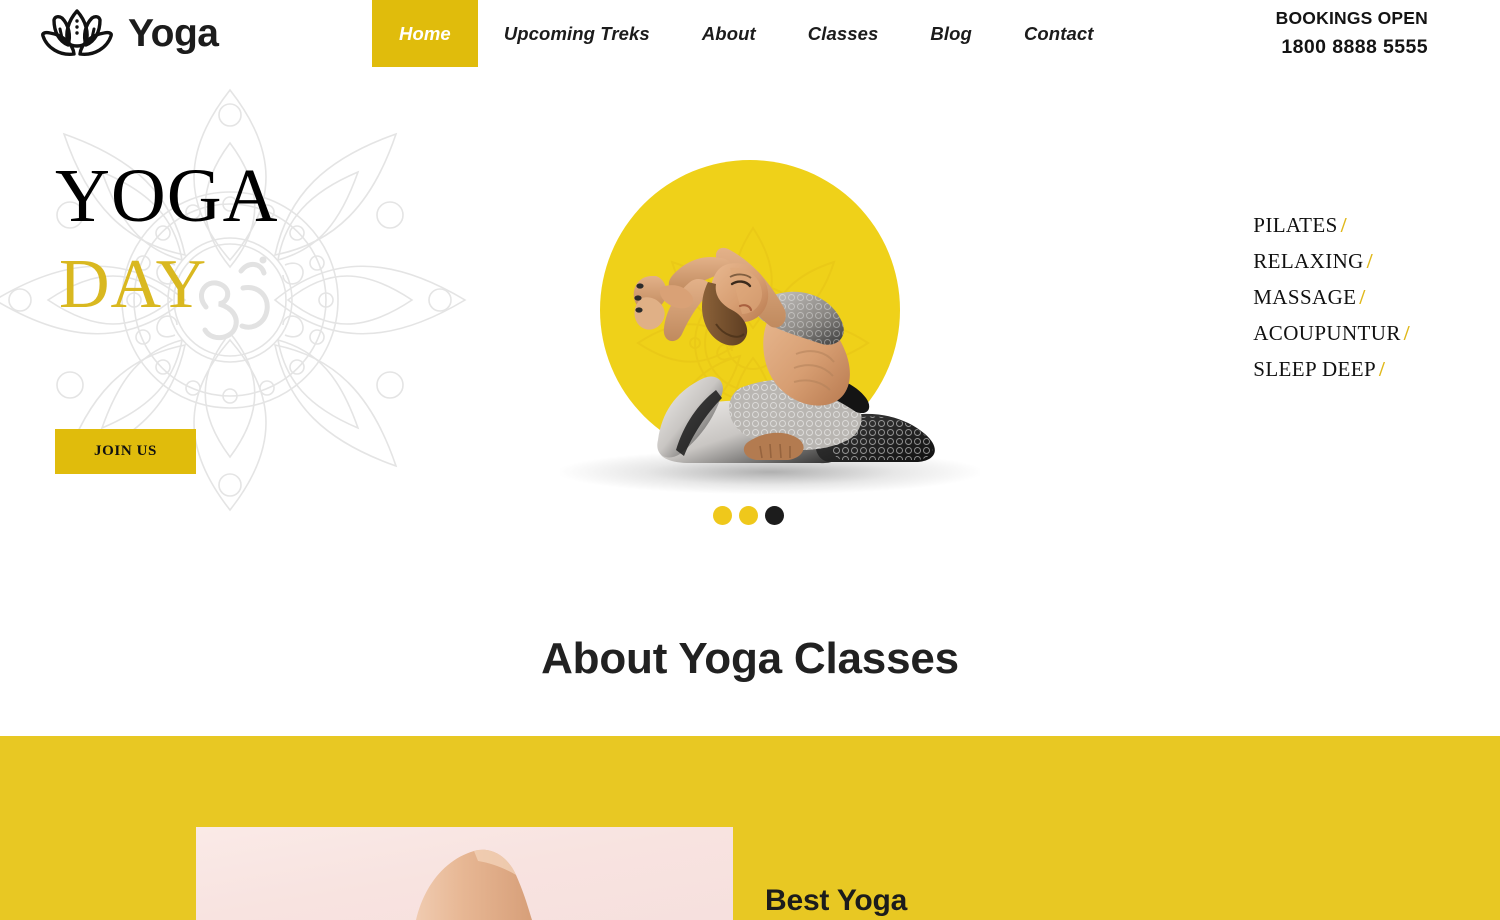  What do you see at coordinates (1059, 33) in the screenshot?
I see `nav-item-contact: Contact` at bounding box center [1059, 33].